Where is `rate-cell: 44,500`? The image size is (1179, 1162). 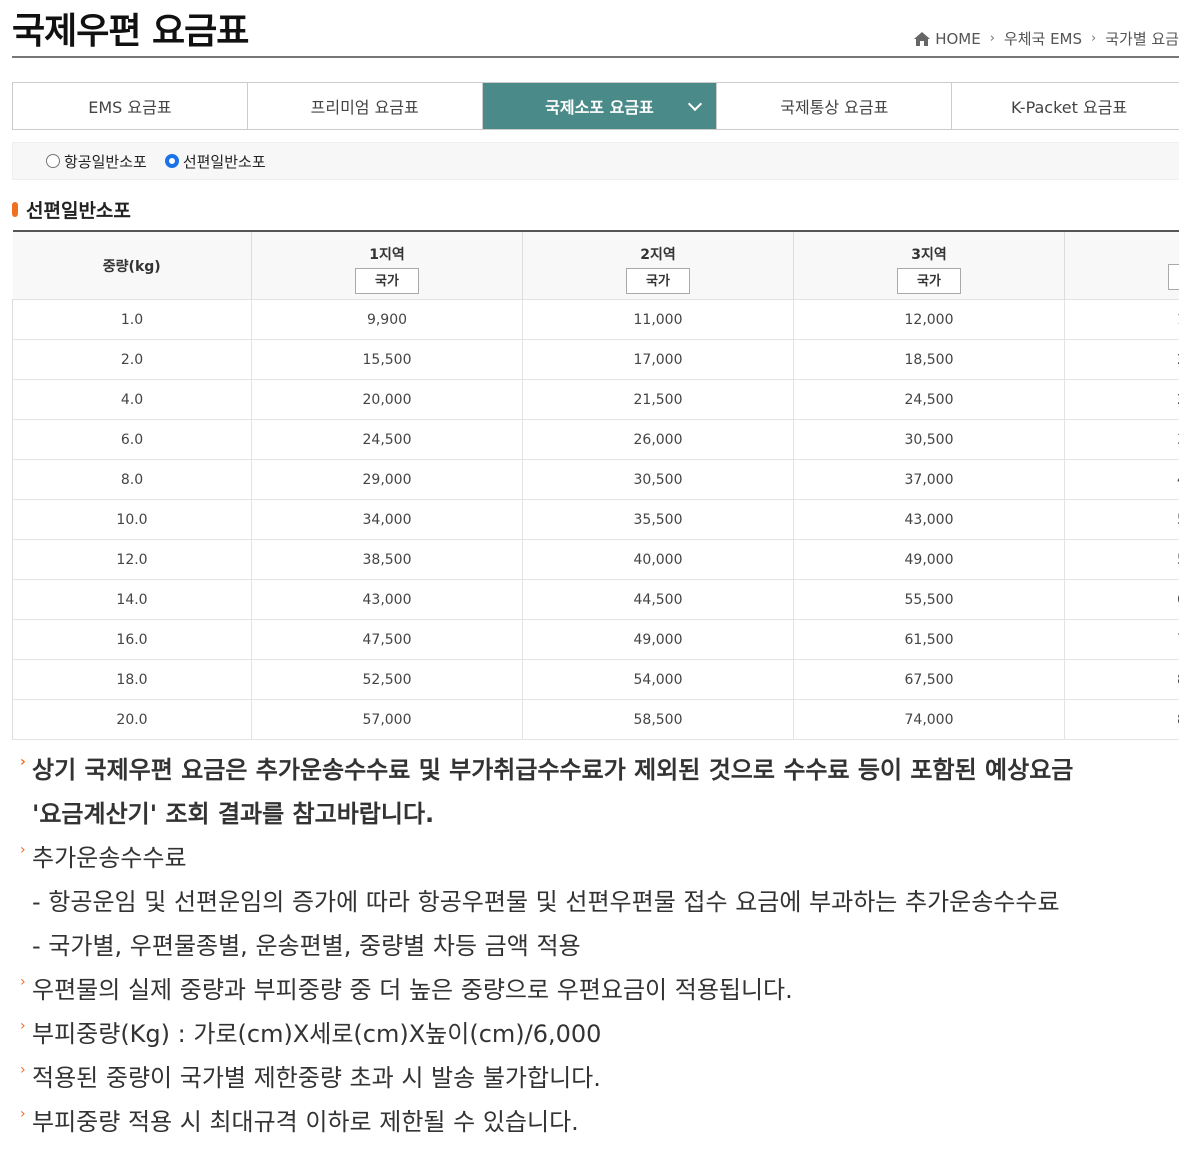 rate-cell: 44,500 is located at coordinates (658, 599).